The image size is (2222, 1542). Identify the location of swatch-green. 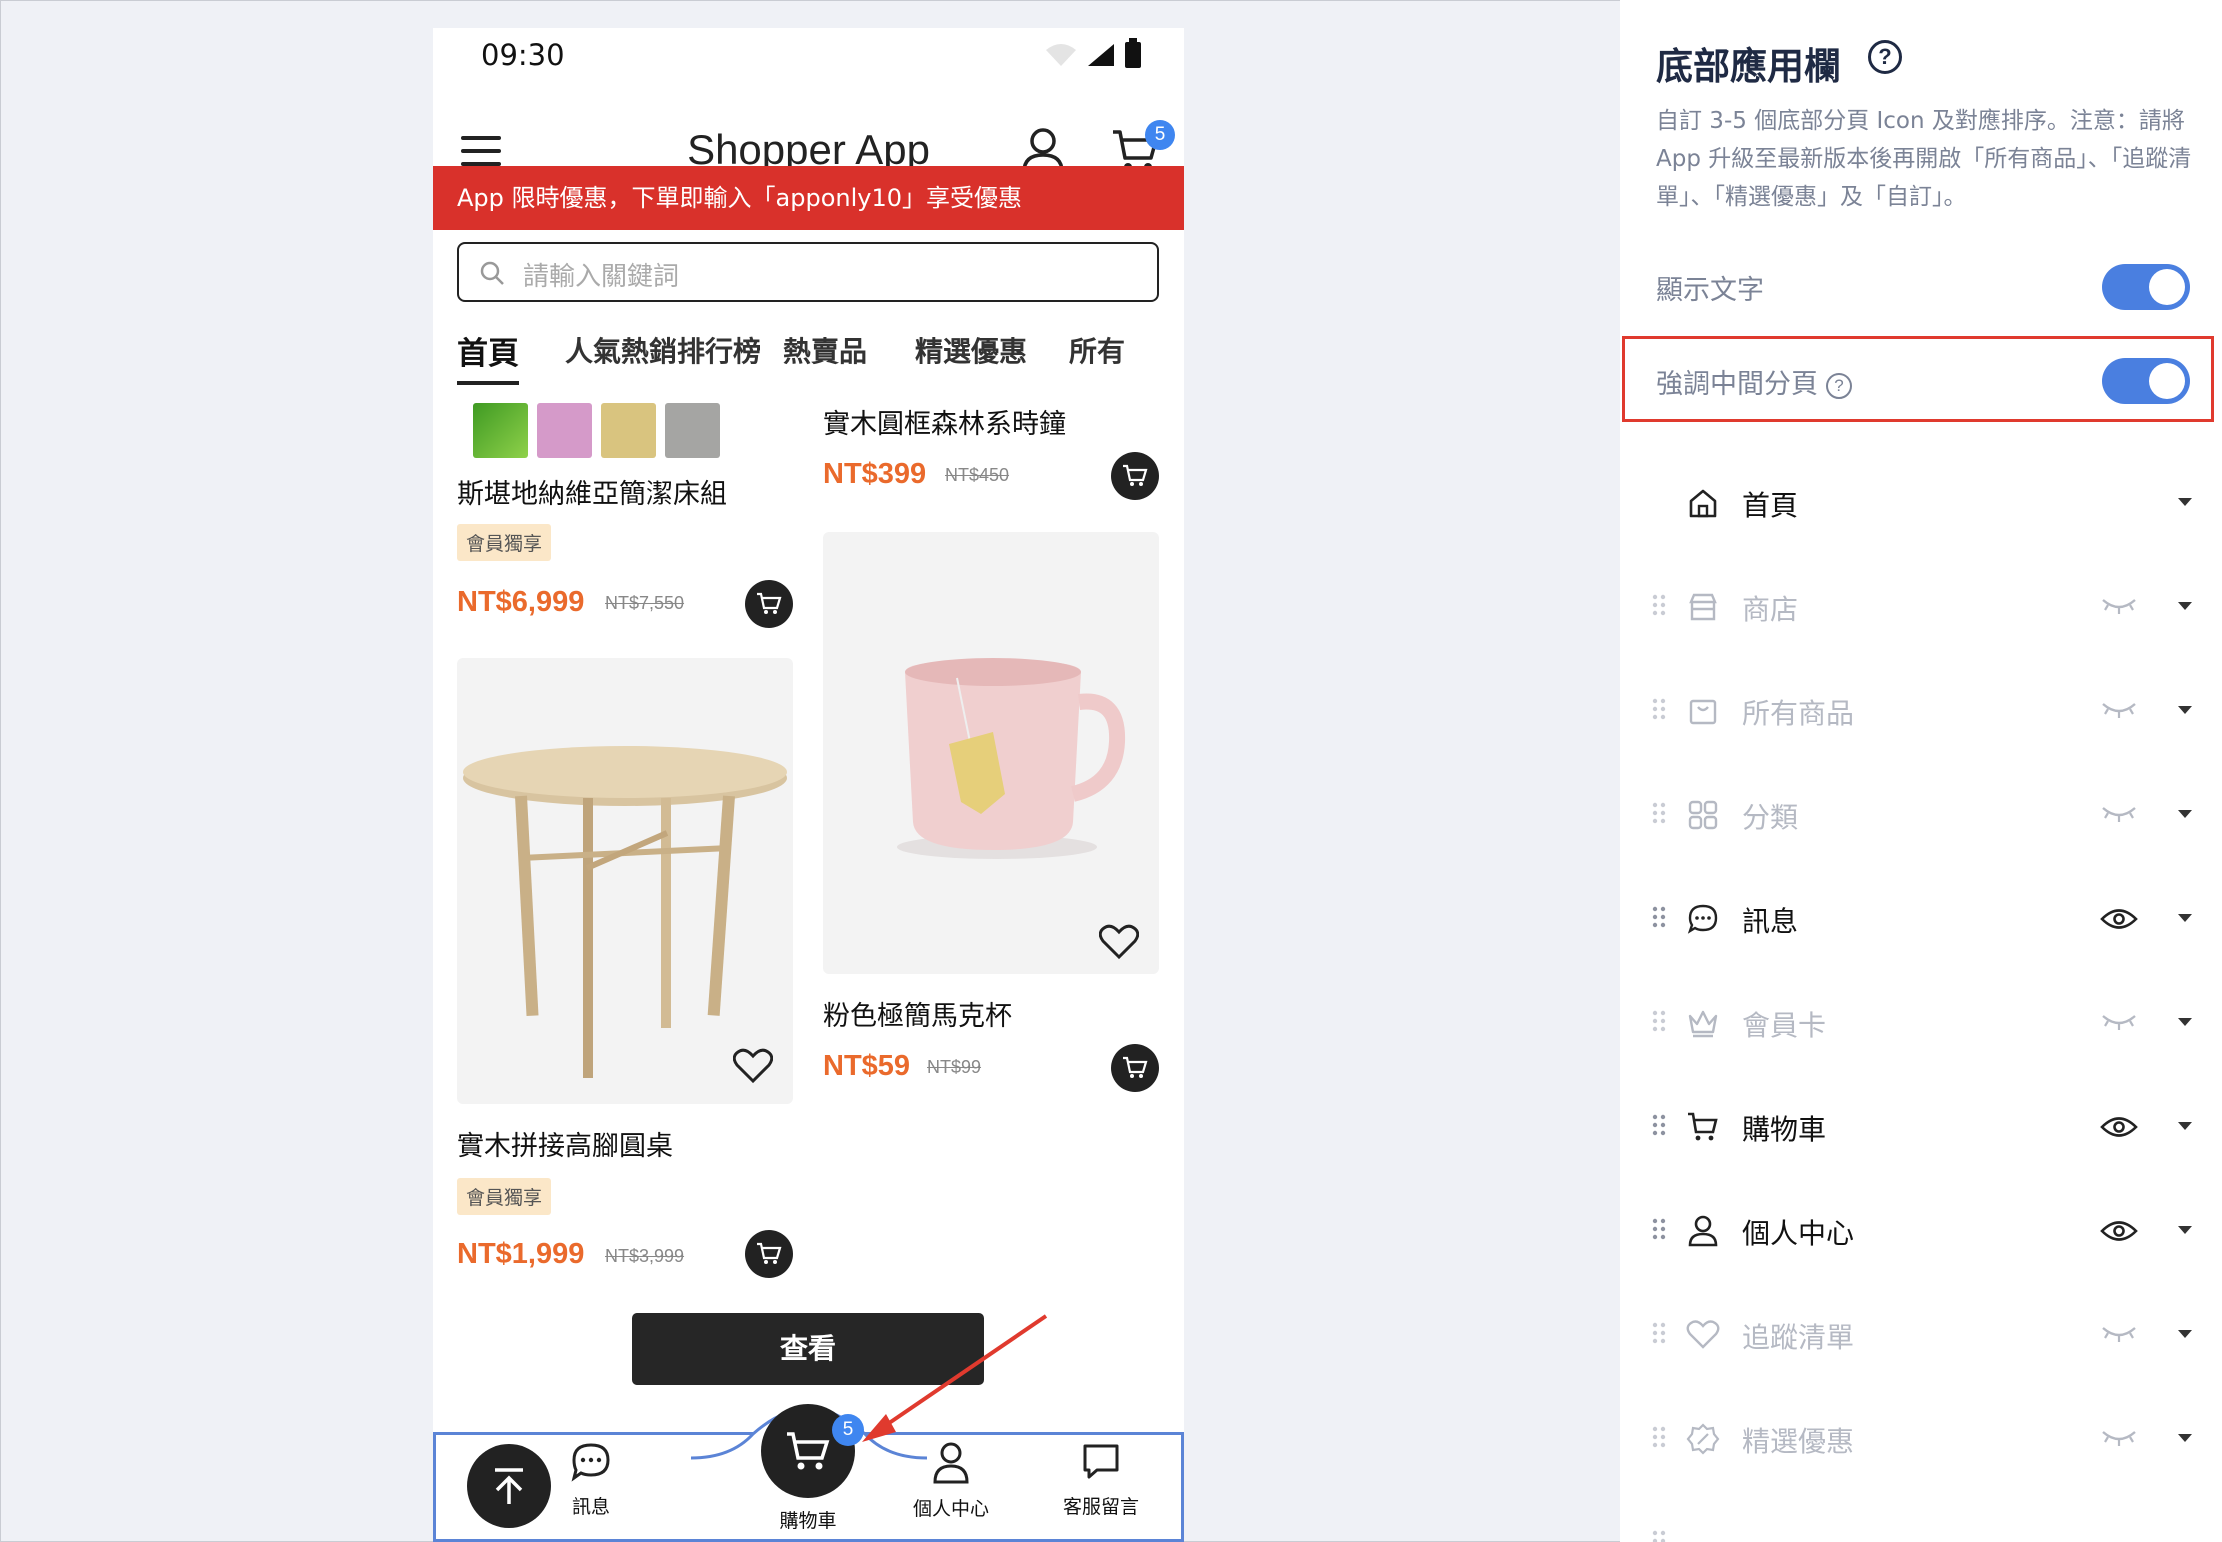
(500, 430).